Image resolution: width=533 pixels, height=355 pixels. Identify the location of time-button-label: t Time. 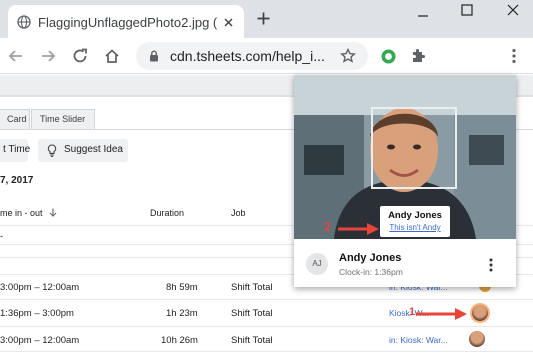
(17, 149).